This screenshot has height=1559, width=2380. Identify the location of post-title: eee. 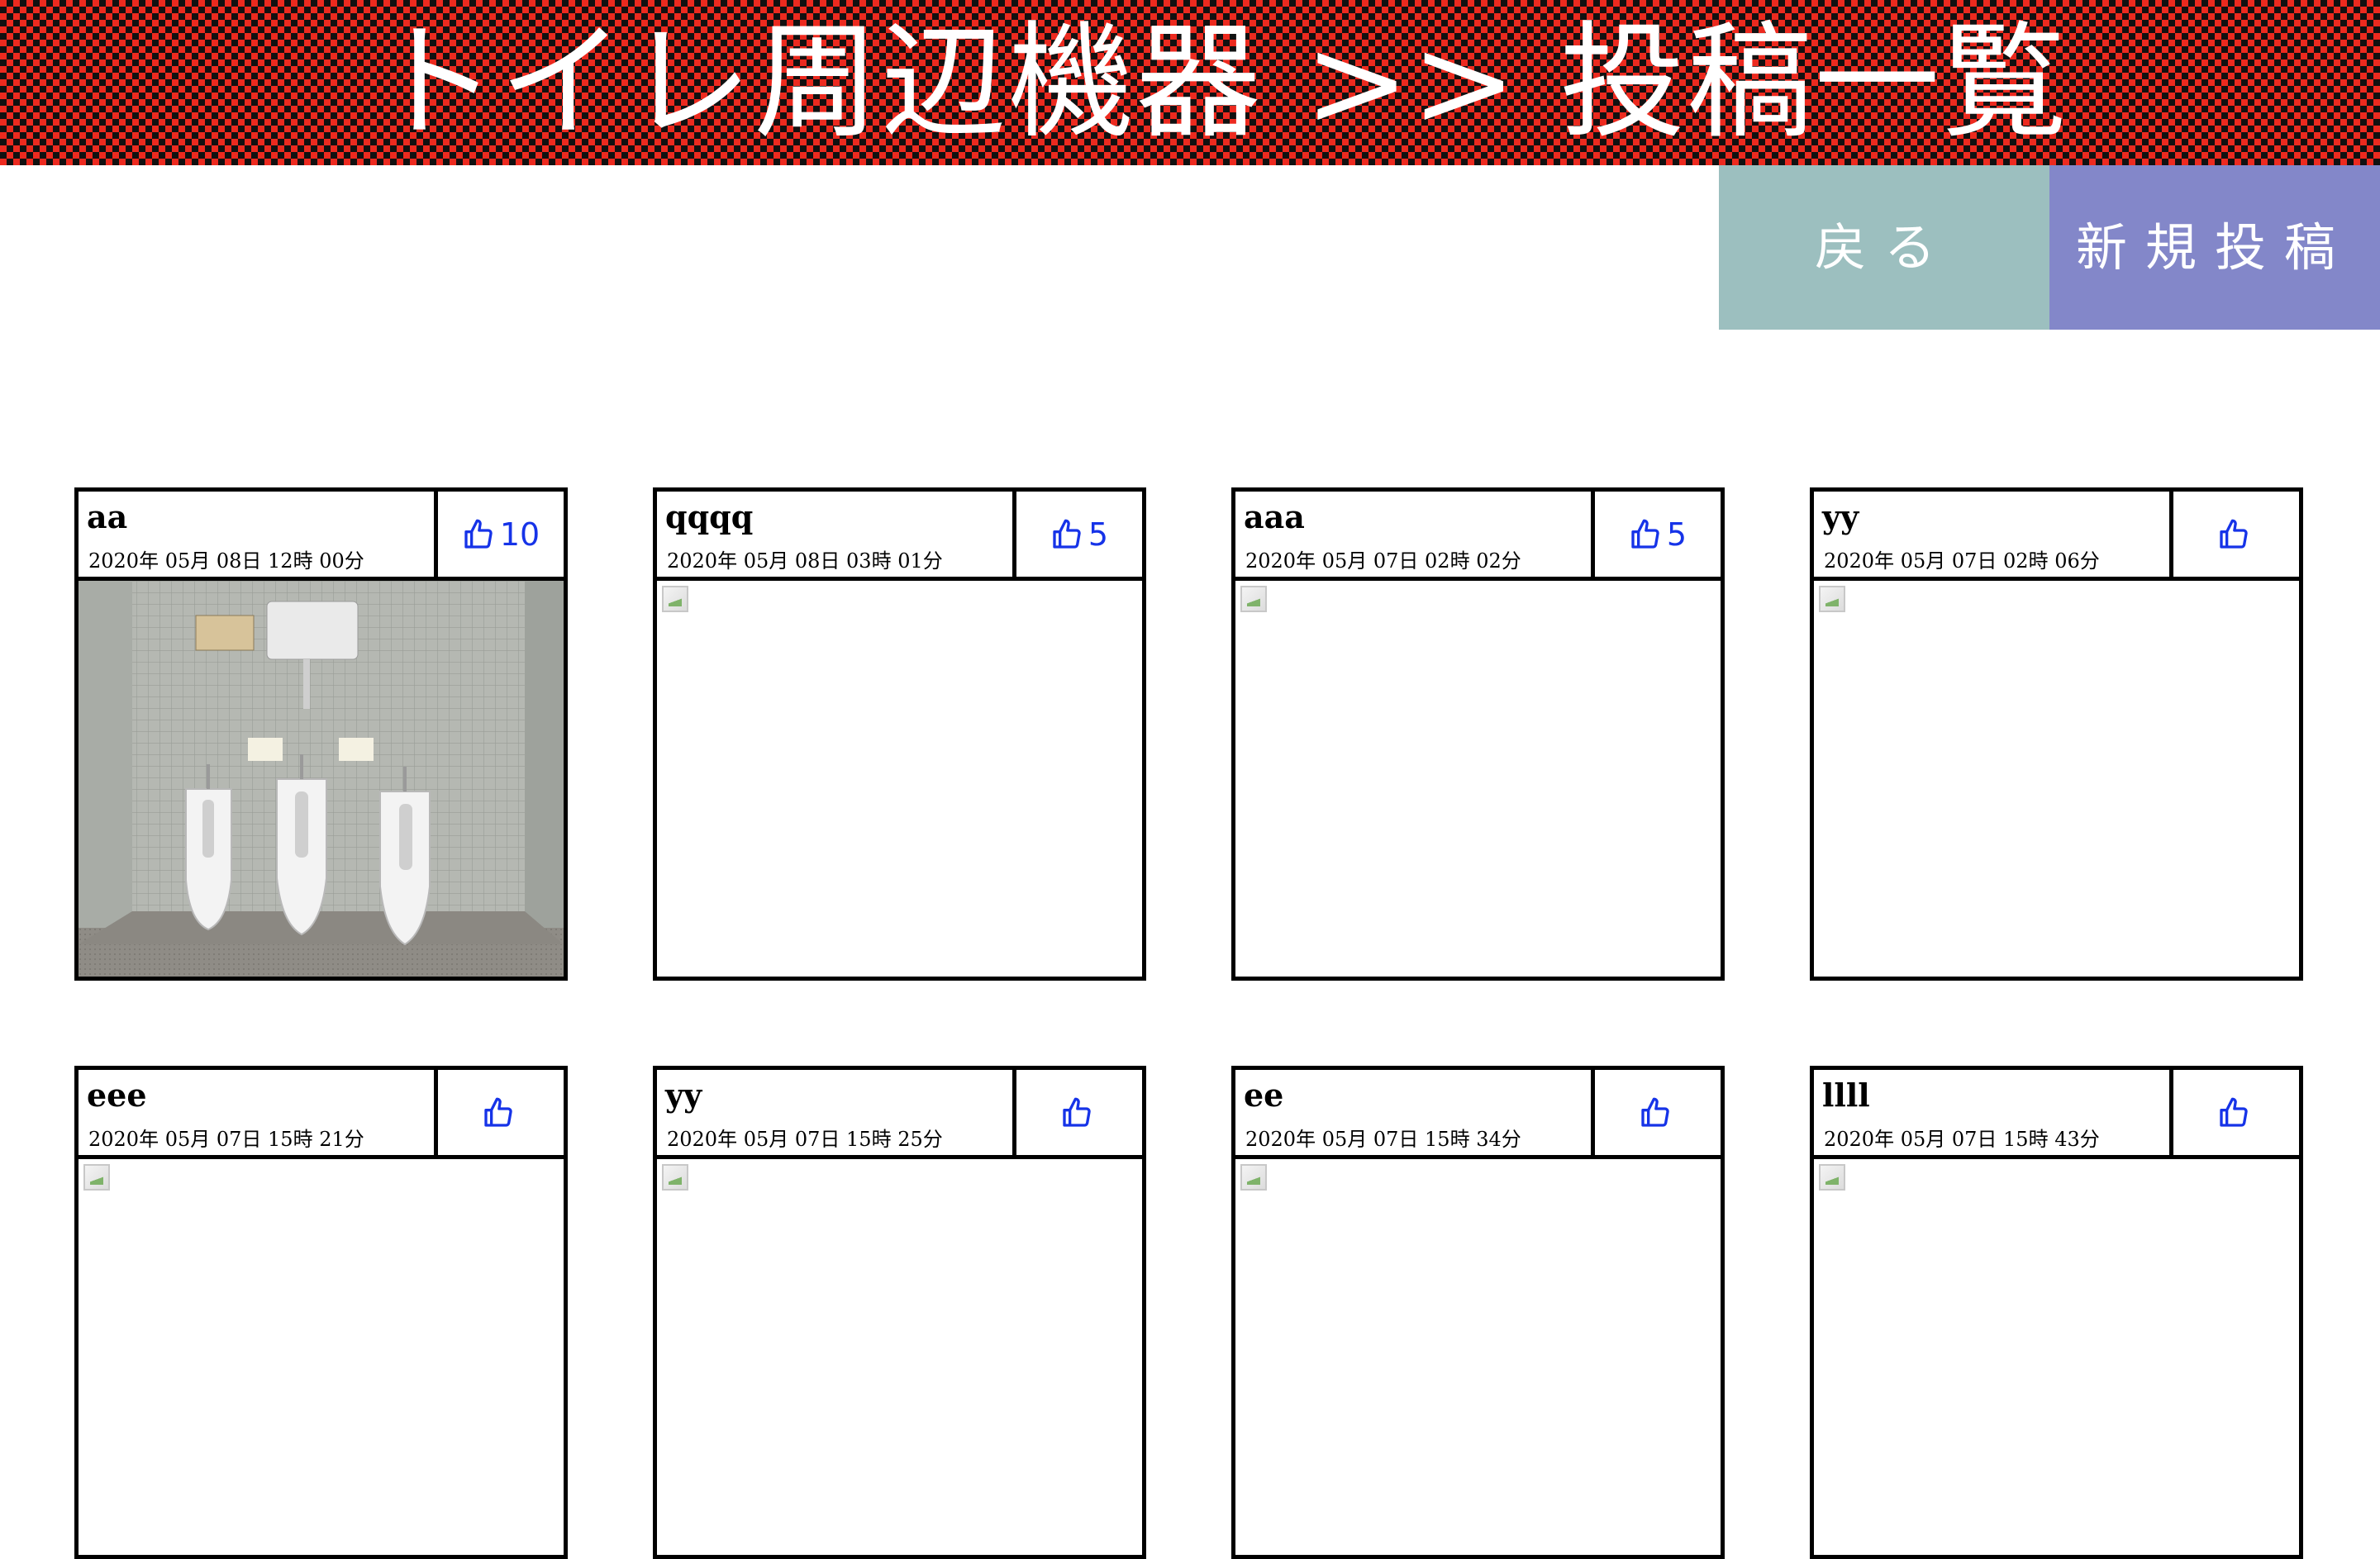
(117, 1095).